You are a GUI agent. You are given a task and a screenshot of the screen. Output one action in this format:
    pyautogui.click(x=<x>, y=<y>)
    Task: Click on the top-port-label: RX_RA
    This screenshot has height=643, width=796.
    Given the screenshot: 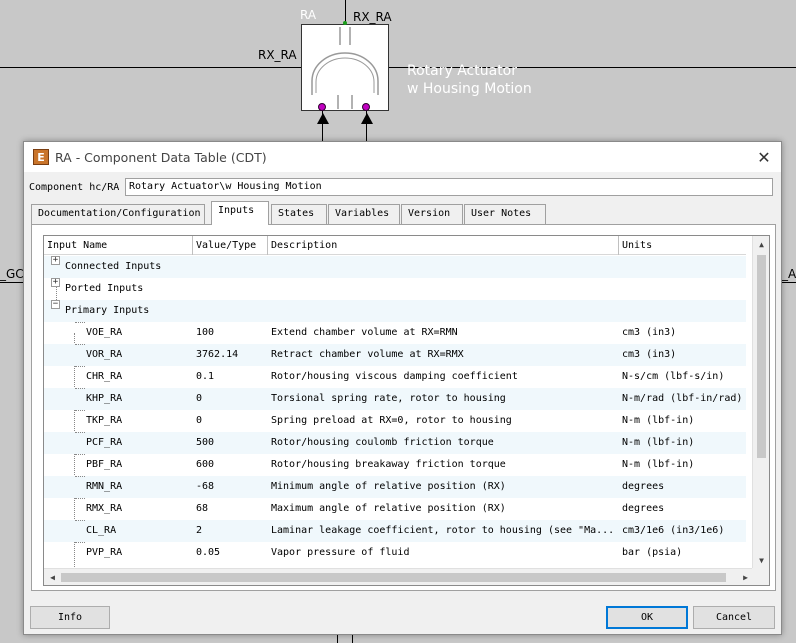 What is the action you would take?
    pyautogui.click(x=372, y=17)
    